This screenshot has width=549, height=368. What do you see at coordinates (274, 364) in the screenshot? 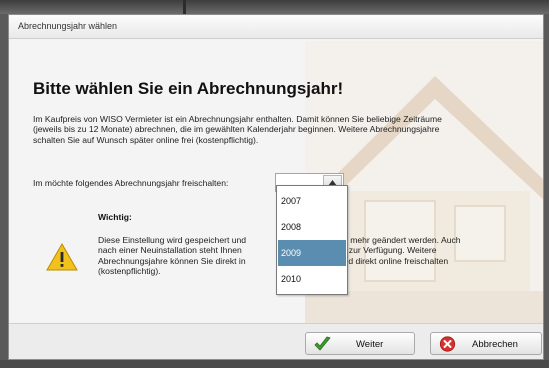
I see `background-bottom-strip` at bounding box center [274, 364].